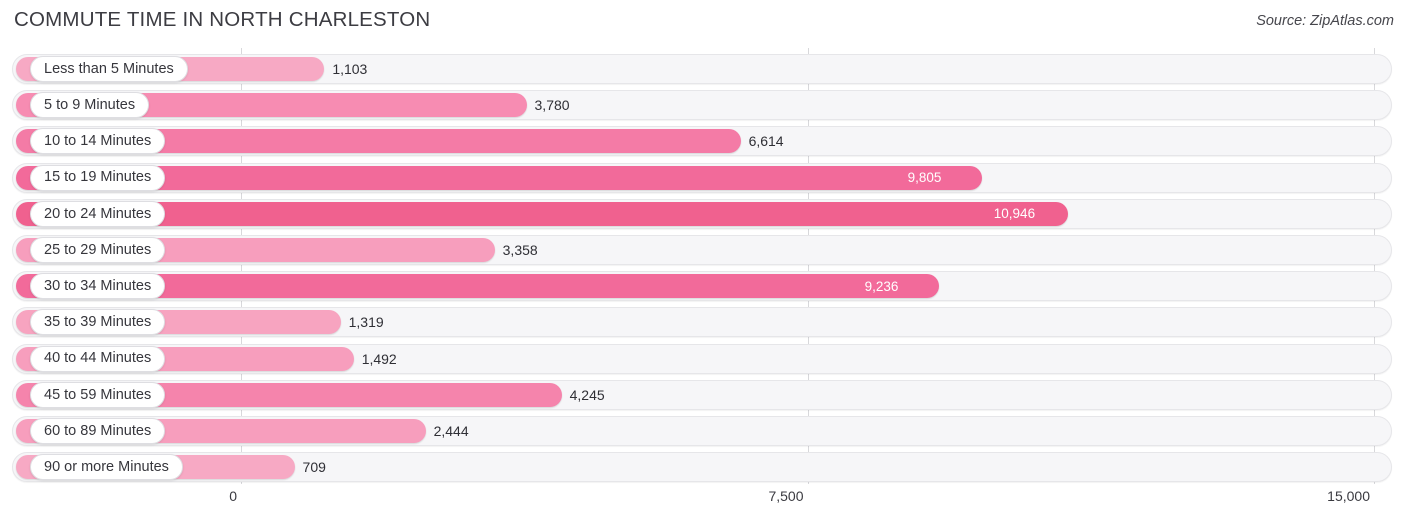 This screenshot has height=522, width=1406. What do you see at coordinates (222, 19) in the screenshot?
I see `page-title: COMMUTE TIME IN NORTH CHARLESTON` at bounding box center [222, 19].